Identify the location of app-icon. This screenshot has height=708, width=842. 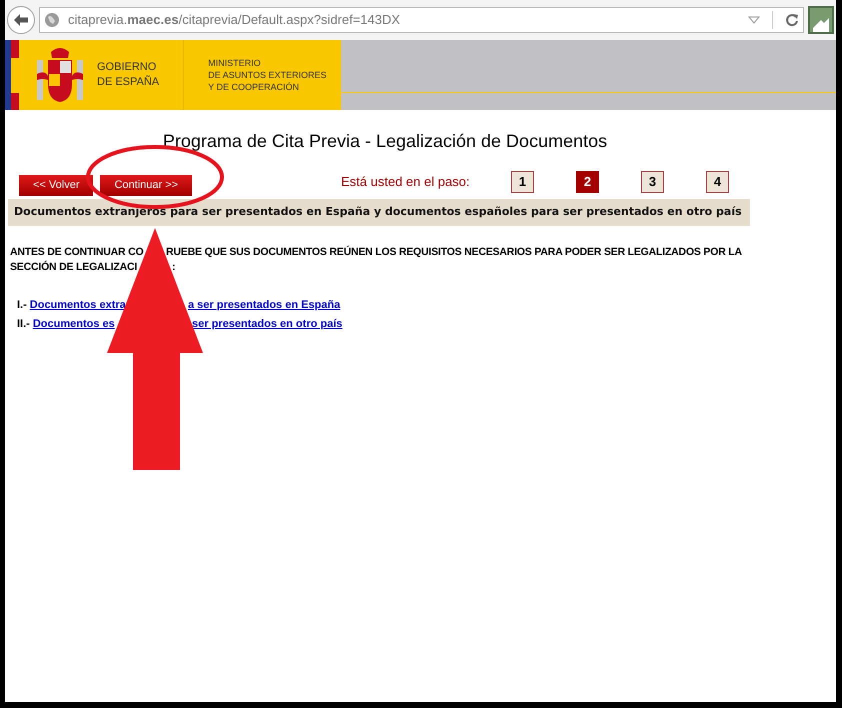
(821, 20).